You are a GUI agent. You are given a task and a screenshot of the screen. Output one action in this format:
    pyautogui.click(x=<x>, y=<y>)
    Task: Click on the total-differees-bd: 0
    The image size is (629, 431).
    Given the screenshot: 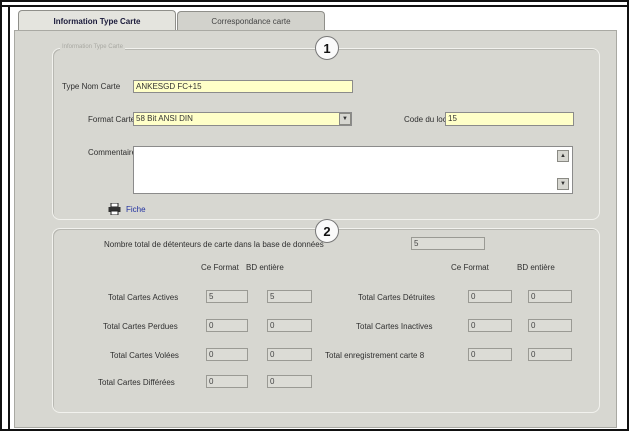 What is the action you would take?
    pyautogui.click(x=289, y=381)
    